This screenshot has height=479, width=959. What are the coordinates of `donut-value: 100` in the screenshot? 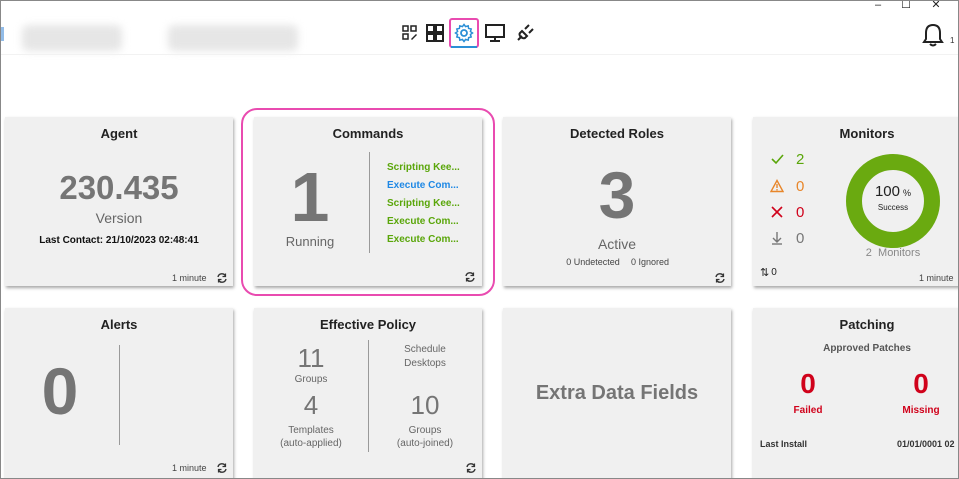 It's located at (887, 191).